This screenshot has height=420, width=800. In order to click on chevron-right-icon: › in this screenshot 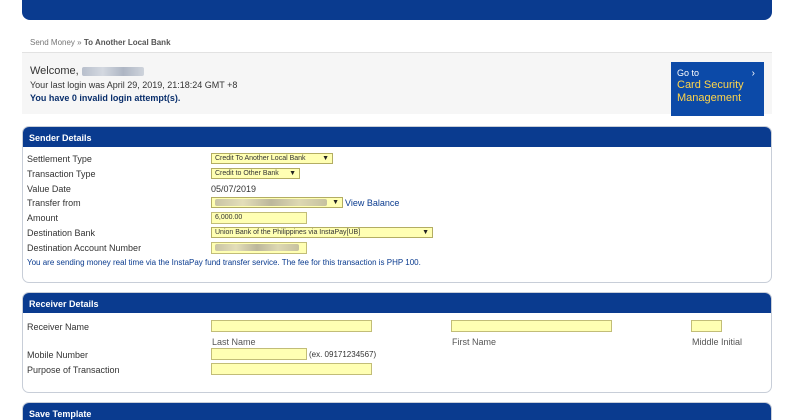, I will do `click(753, 73)`.